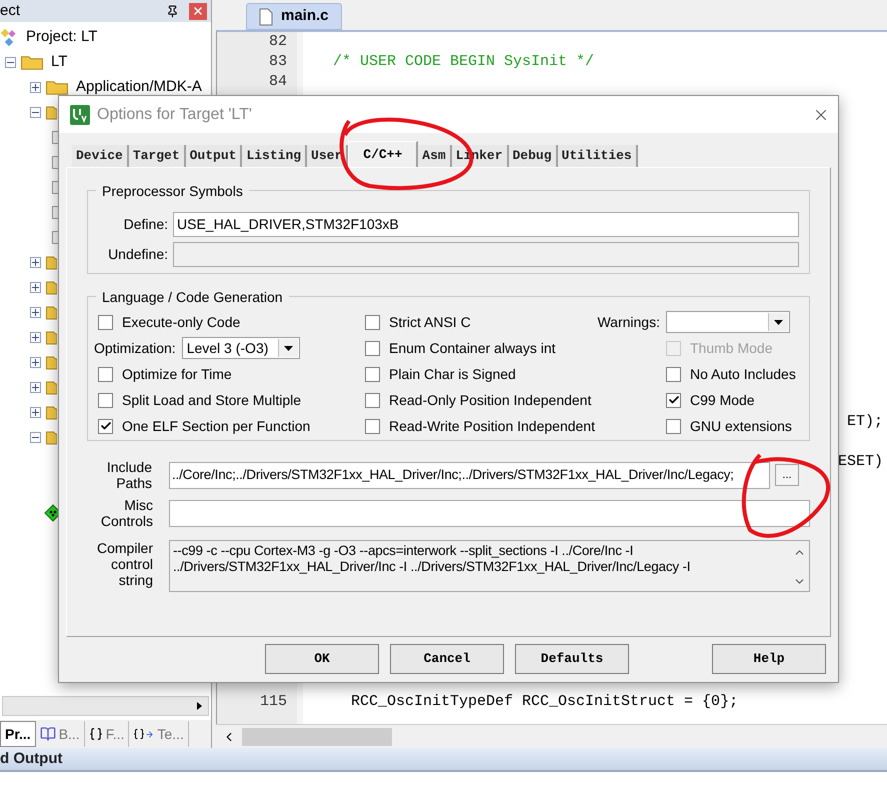  I want to click on checkbox-label: GNU extensions, so click(741, 426).